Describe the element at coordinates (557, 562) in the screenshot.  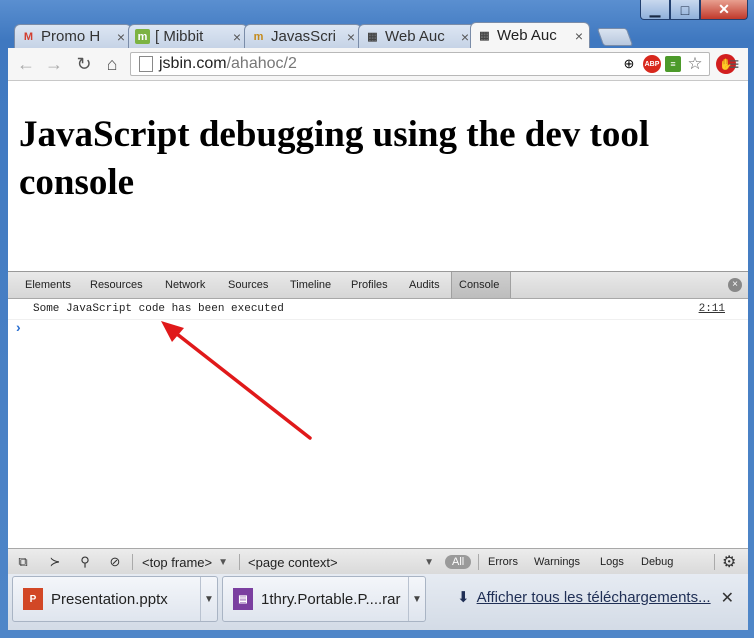
I see `filter-warnings: Warnings` at that location.